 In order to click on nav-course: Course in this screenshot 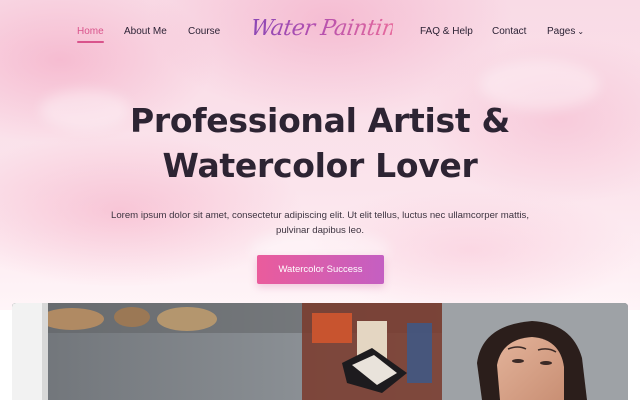, I will do `click(204, 31)`.